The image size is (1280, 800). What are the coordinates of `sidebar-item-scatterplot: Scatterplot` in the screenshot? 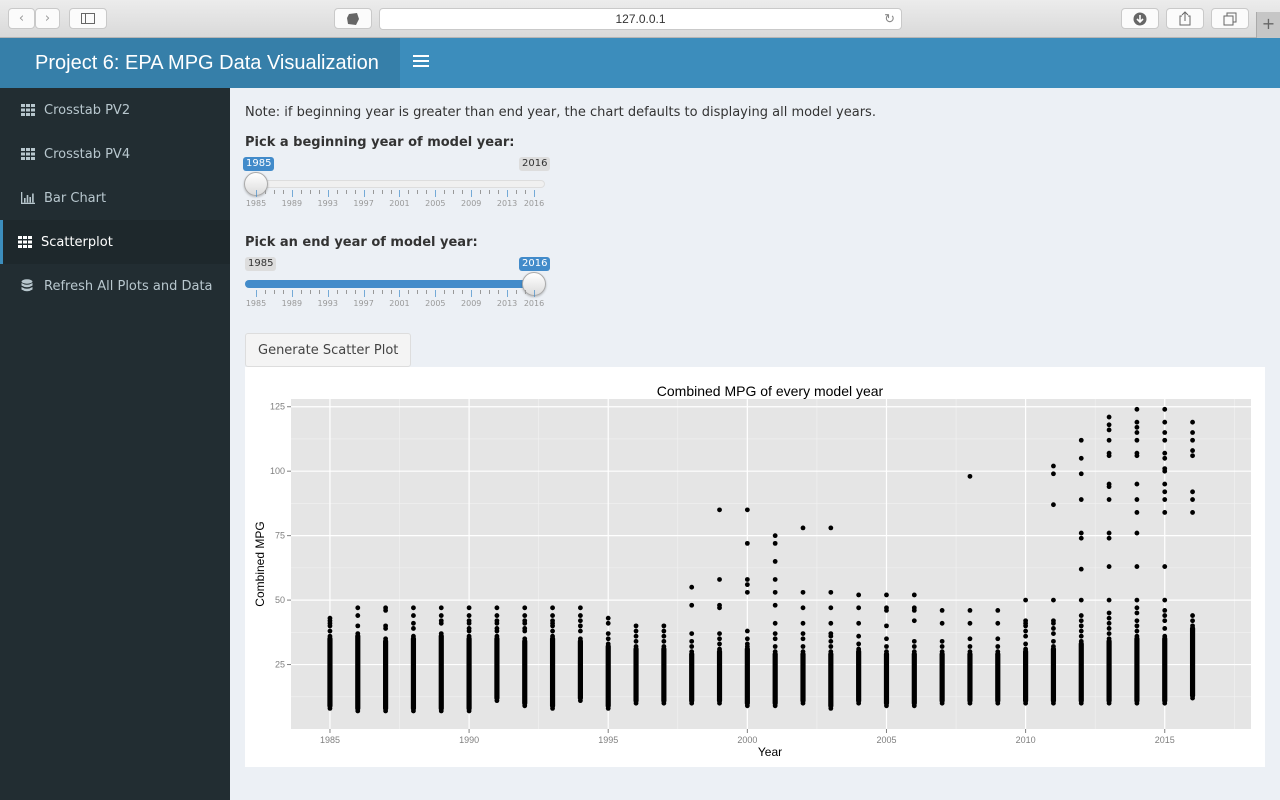 It's located at (115, 242).